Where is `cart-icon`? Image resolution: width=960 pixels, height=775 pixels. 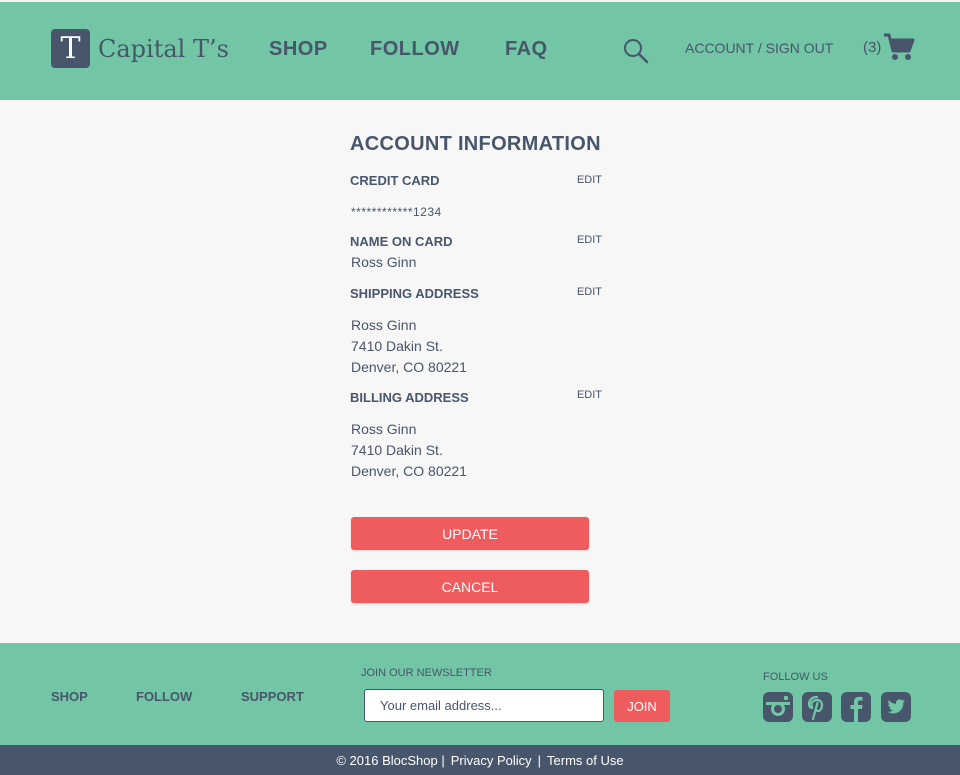
cart-icon is located at coordinates (899, 46).